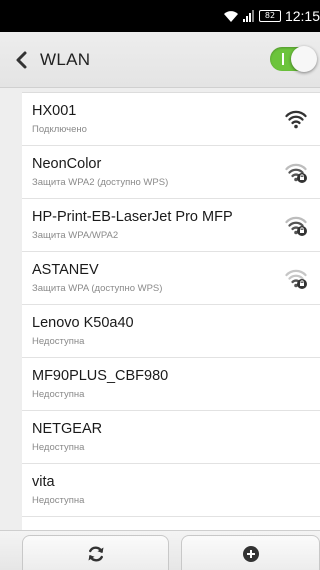 This screenshot has width=320, height=570. I want to click on network-row: NeonColor Защита WPA2 (доступно WPS), so click(171, 172).